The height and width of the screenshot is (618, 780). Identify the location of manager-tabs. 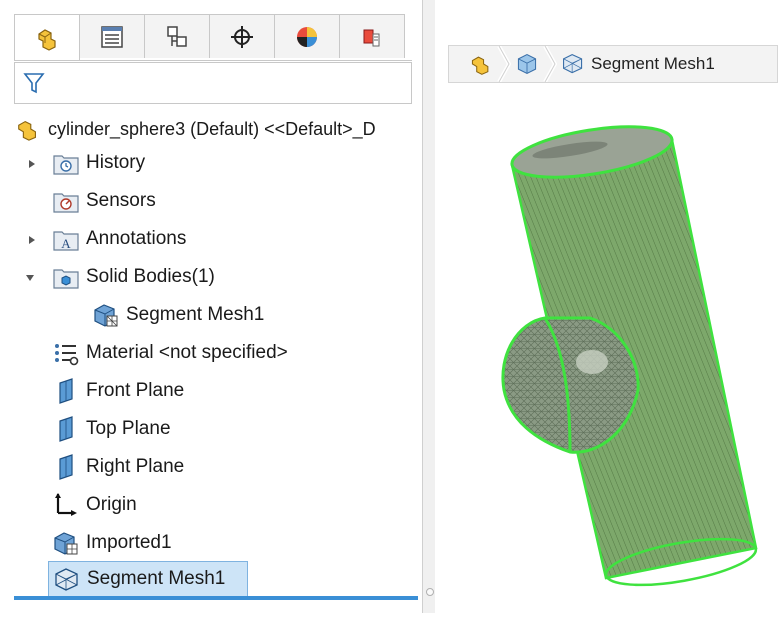
(213, 37).